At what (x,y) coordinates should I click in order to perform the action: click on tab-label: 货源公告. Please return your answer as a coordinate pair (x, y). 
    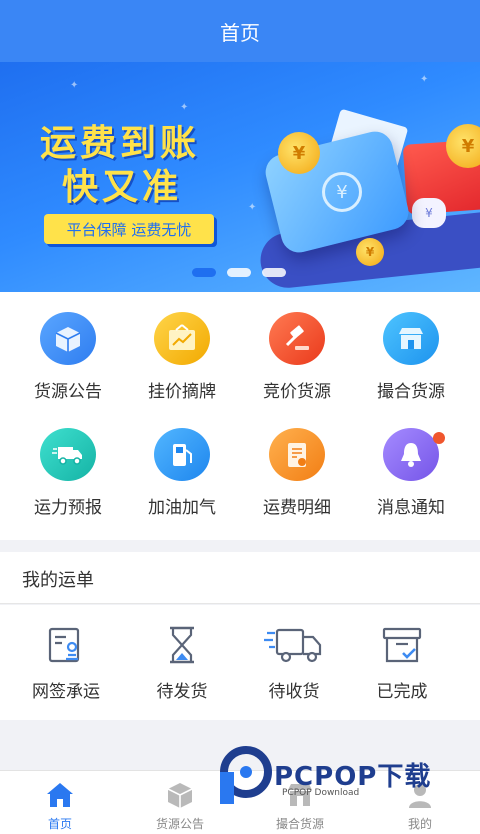
    Looking at the image, I should click on (179, 824).